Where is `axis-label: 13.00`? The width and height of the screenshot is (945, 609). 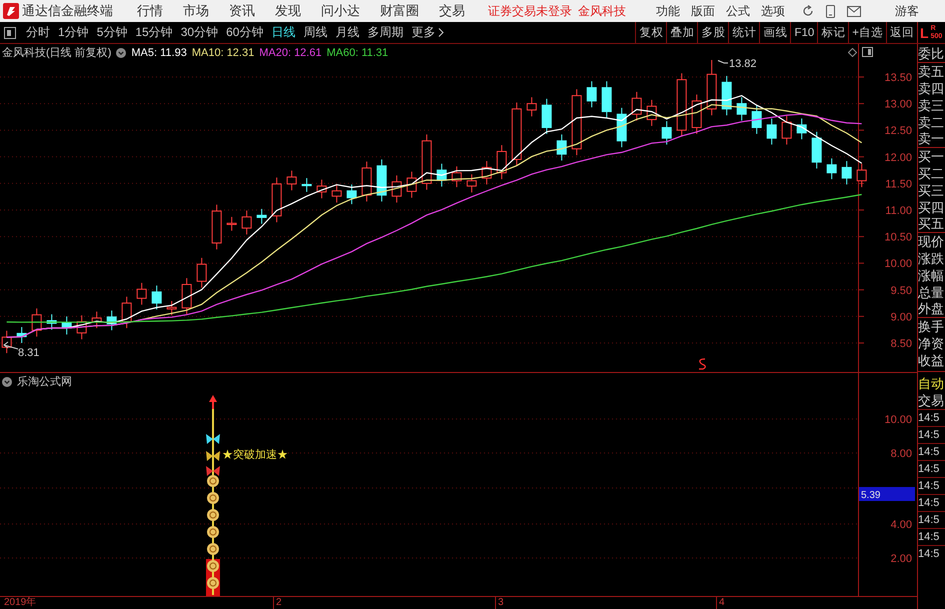 axis-label: 13.00 is located at coordinates (898, 104).